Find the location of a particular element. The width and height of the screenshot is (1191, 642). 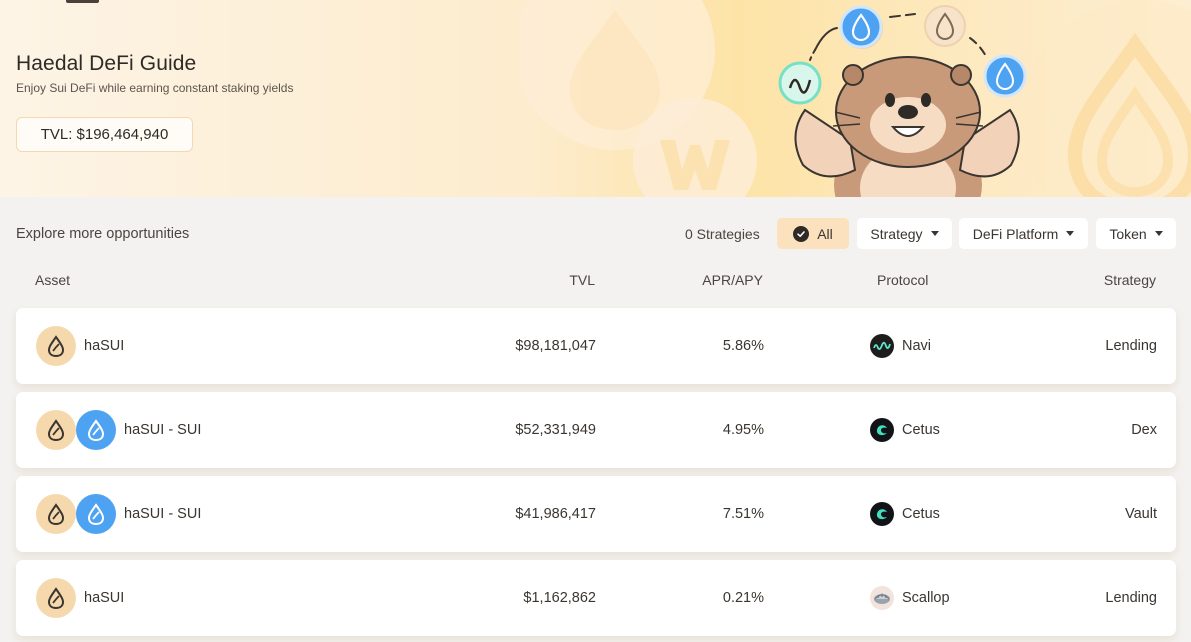

apr-value: 7.51% is located at coordinates (743, 514).